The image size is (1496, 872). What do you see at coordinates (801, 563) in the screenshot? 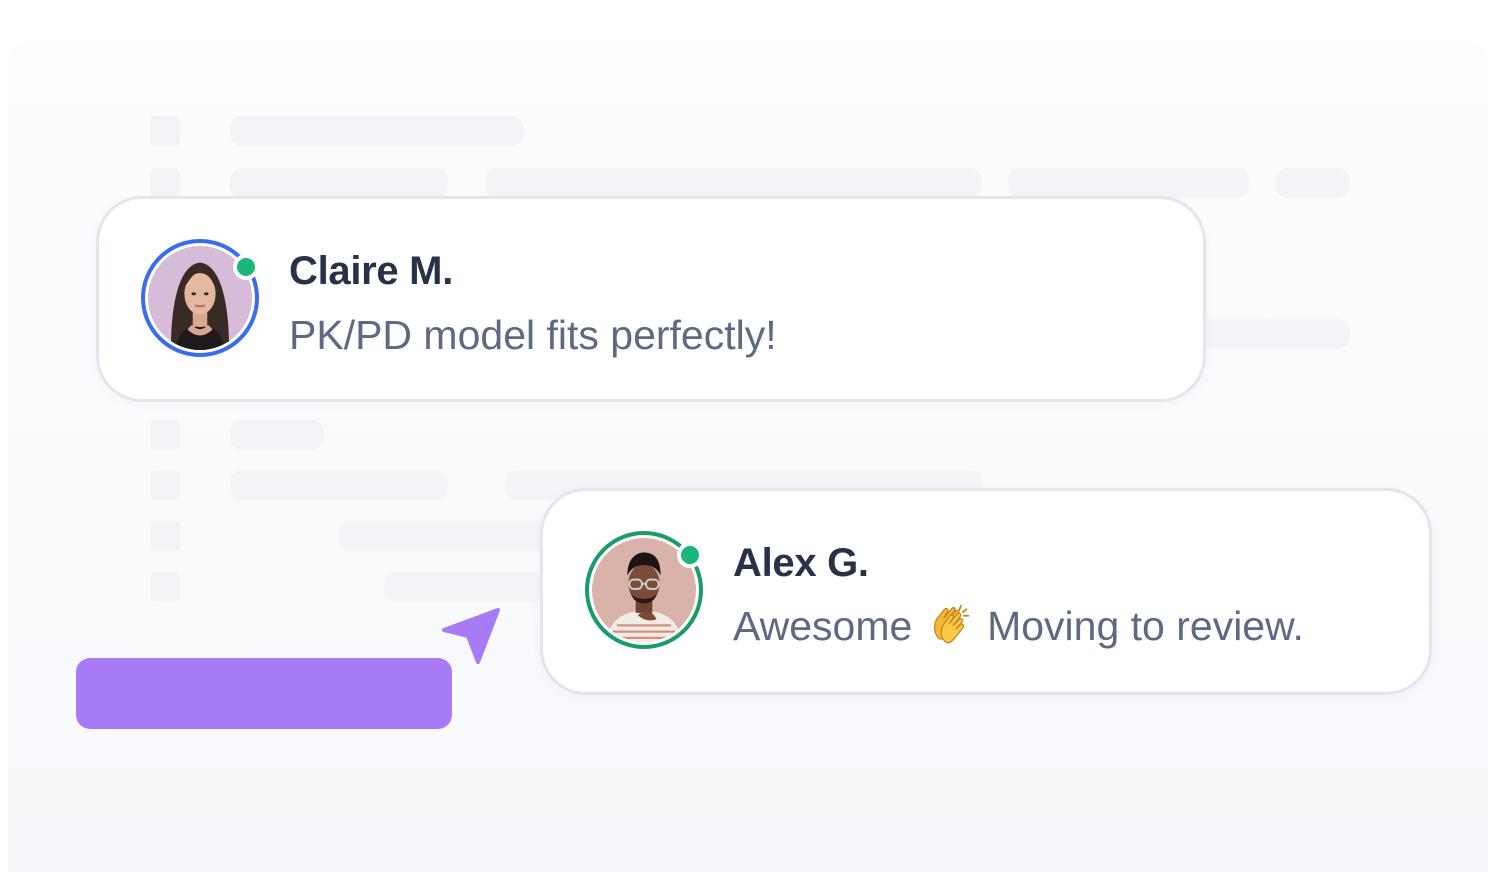
I see `sender-name: Alex G.` at bounding box center [801, 563].